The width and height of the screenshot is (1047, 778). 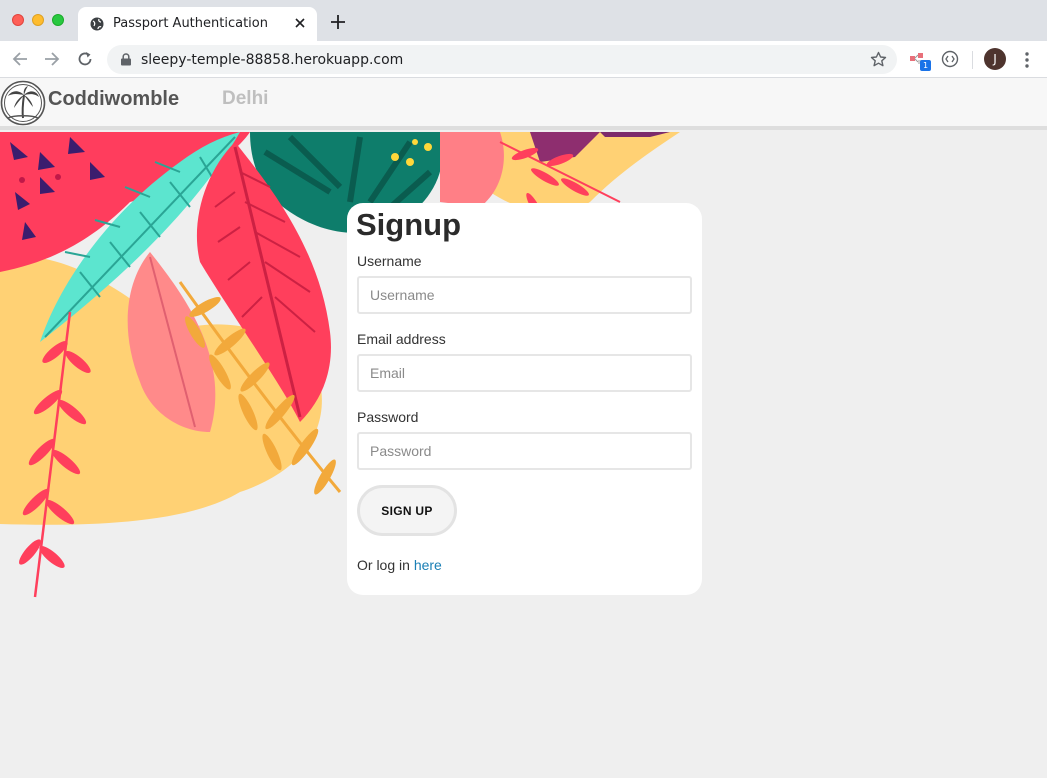 What do you see at coordinates (383, 565) in the screenshot?
I see `login-prompt-text: Or log in` at bounding box center [383, 565].